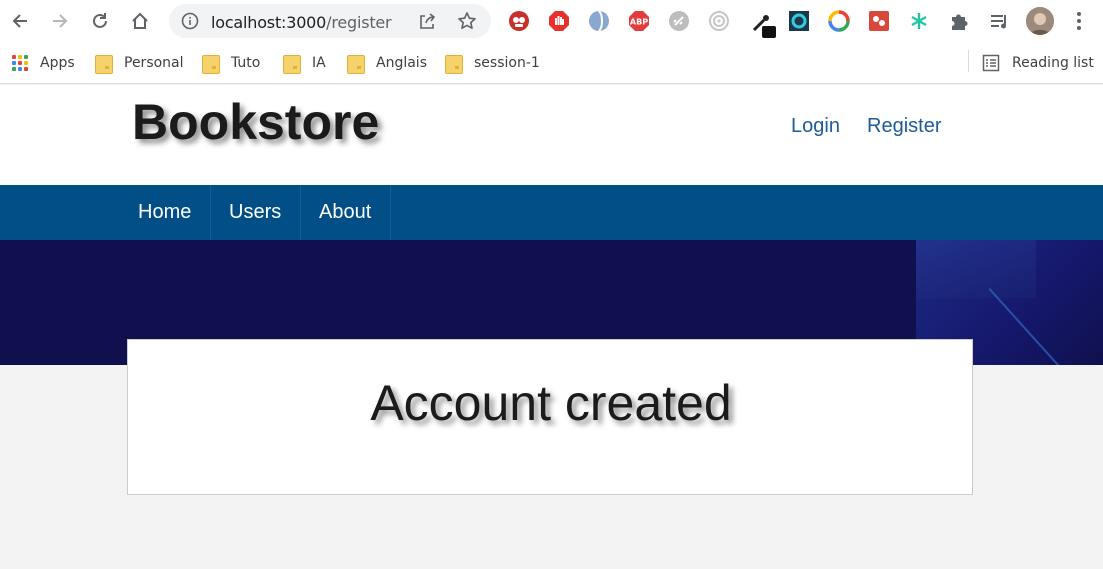 This screenshot has width=1103, height=569. What do you see at coordinates (256, 212) in the screenshot?
I see `nav-users: Users` at bounding box center [256, 212].